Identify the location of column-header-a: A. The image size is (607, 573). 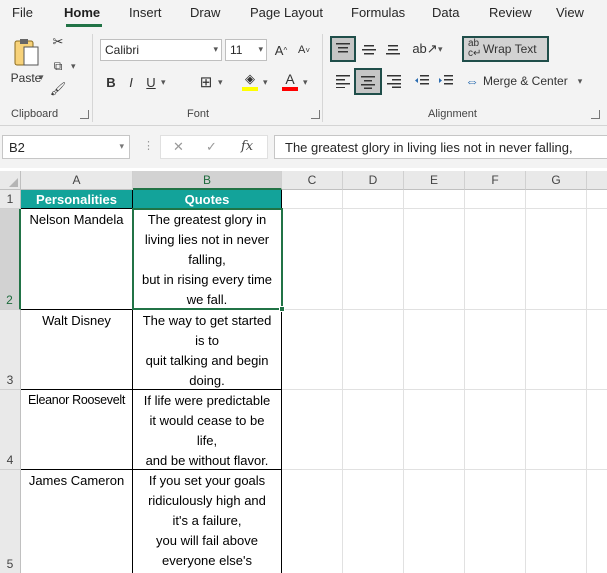
(77, 180).